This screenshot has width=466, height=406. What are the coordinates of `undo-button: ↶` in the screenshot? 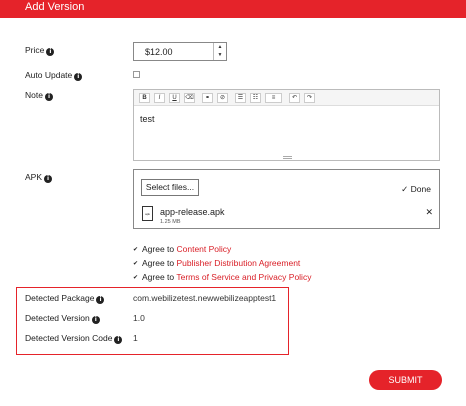 It's located at (294, 98).